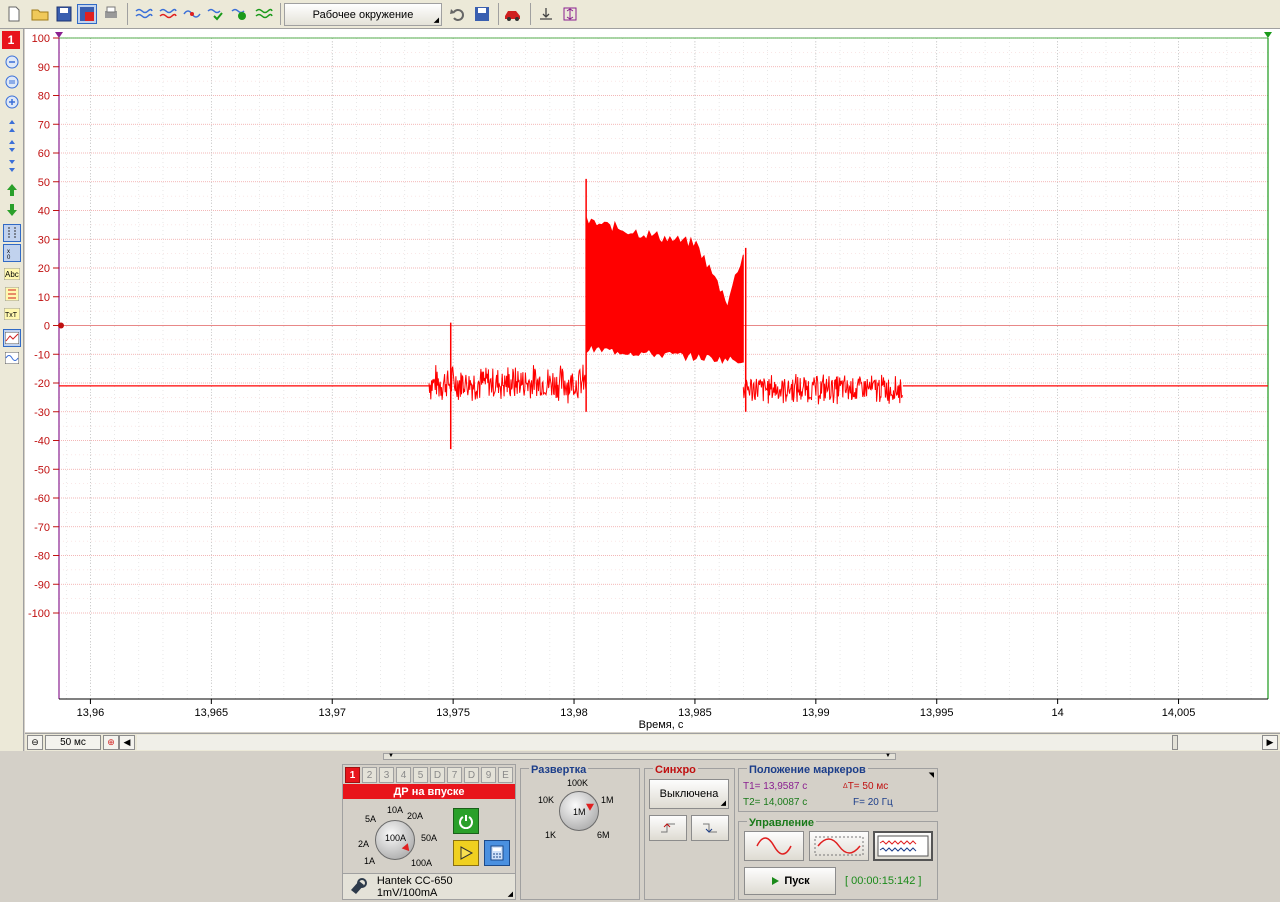 Image resolution: width=1280 pixels, height=902 pixels. Describe the element at coordinates (546, 800) in the screenshot. I see `sweep-label-10k: 10K` at that location.